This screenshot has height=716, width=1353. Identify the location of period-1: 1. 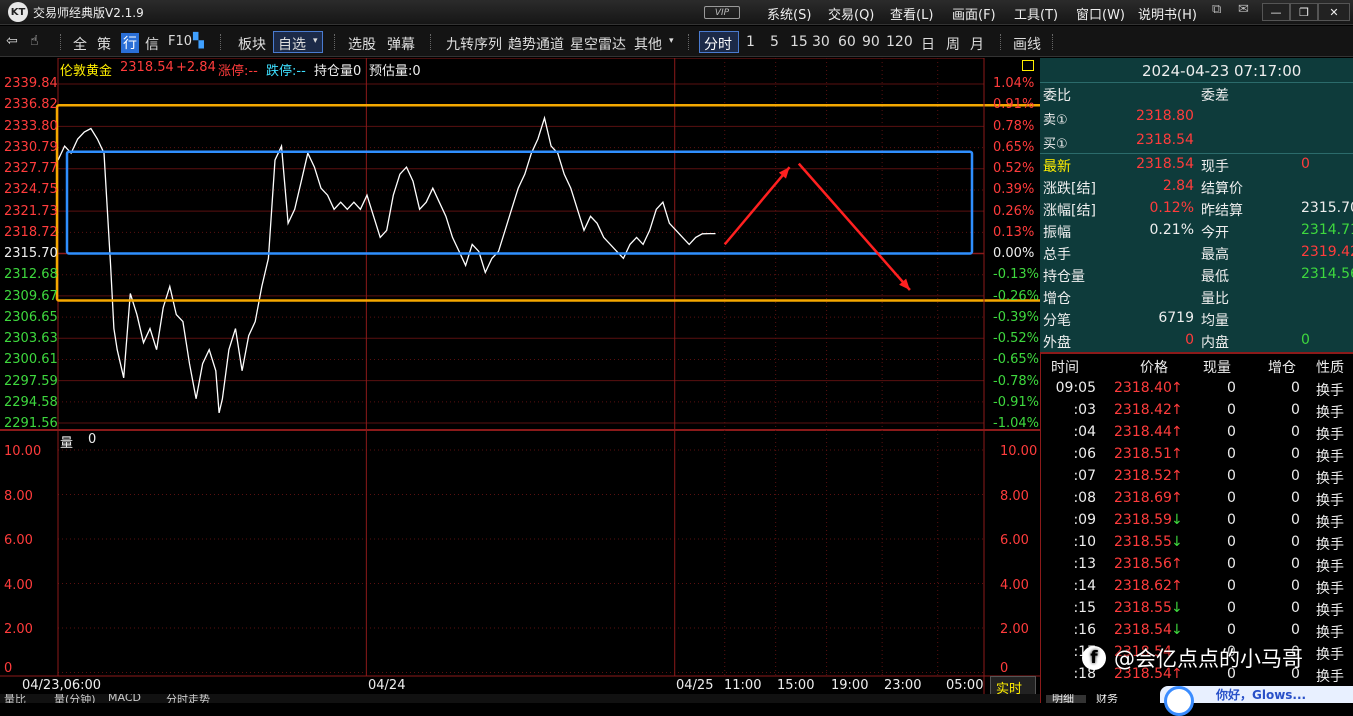
(750, 42).